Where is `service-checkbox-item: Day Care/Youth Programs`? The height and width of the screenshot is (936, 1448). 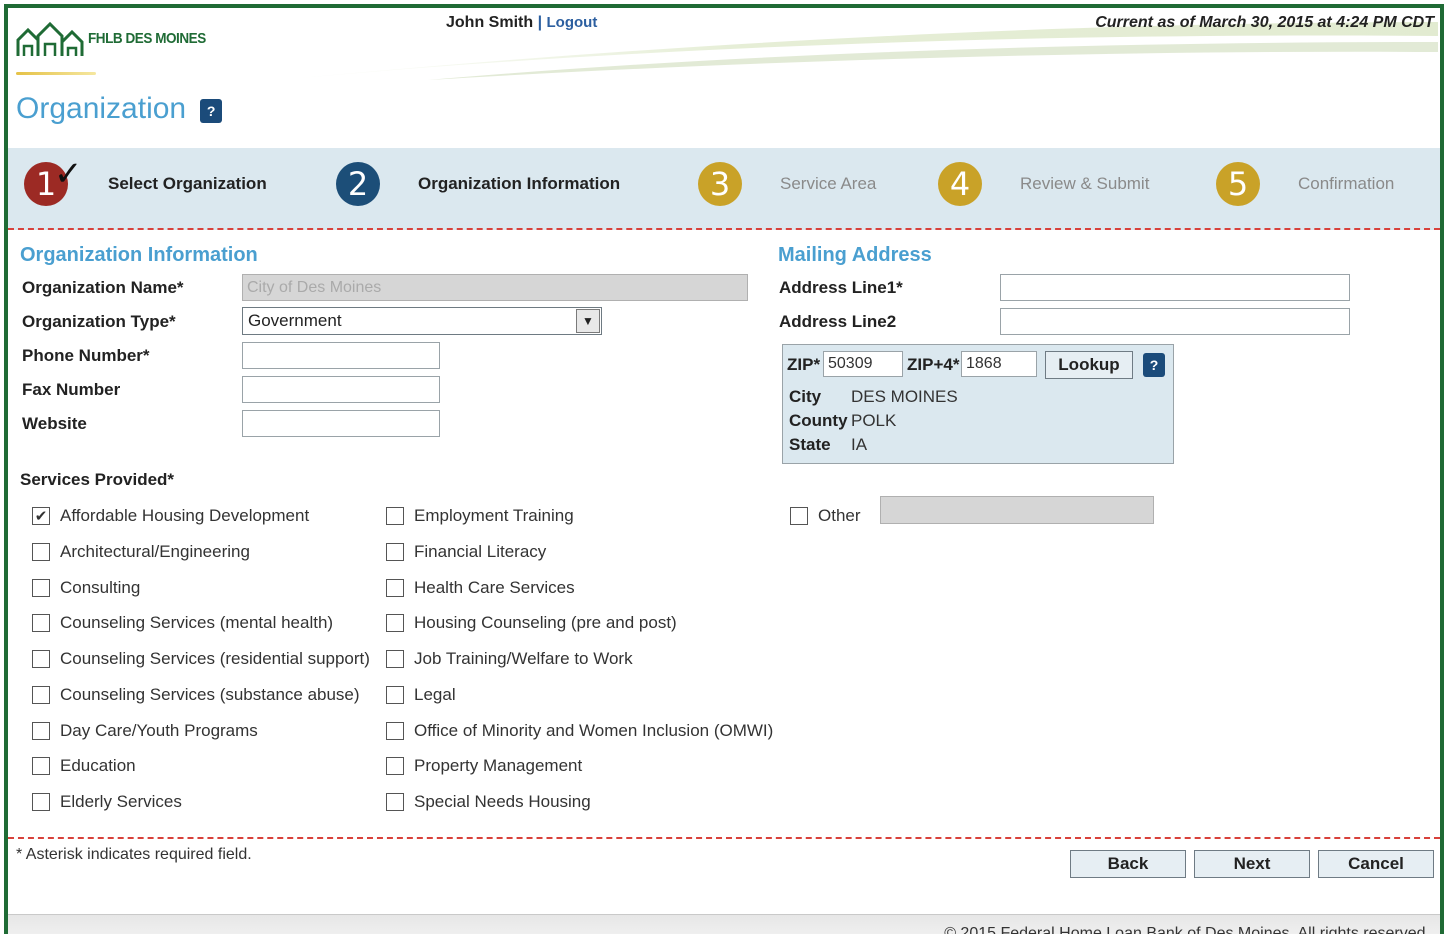 service-checkbox-item: Day Care/Youth Programs is located at coordinates (145, 731).